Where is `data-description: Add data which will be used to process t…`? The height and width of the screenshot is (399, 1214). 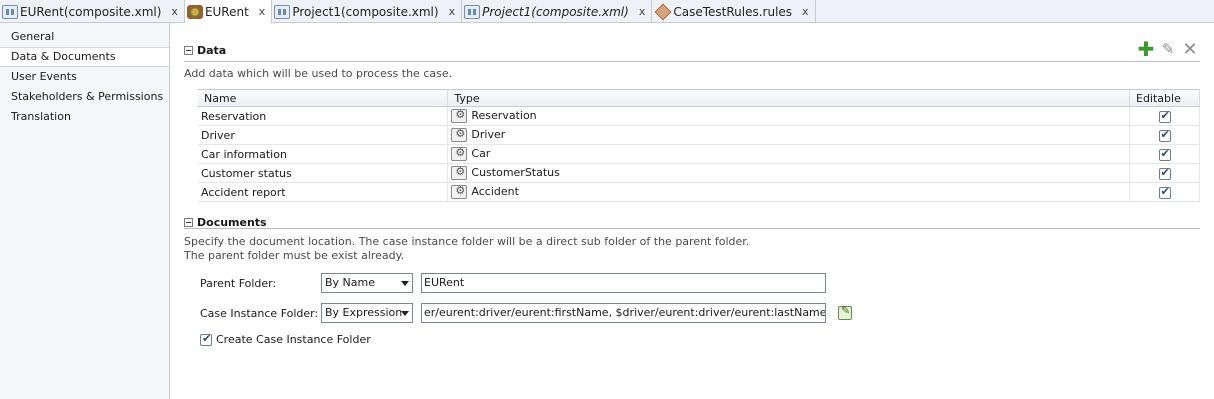
data-description: Add data which will be used to process t… is located at coordinates (318, 73).